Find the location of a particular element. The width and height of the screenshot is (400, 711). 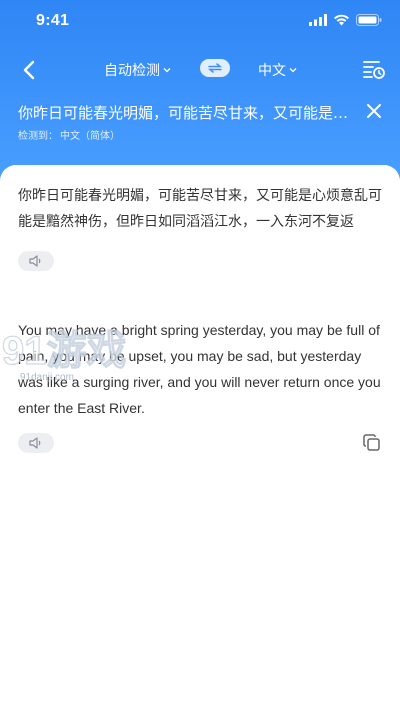

original-speak-button is located at coordinates (36, 261).